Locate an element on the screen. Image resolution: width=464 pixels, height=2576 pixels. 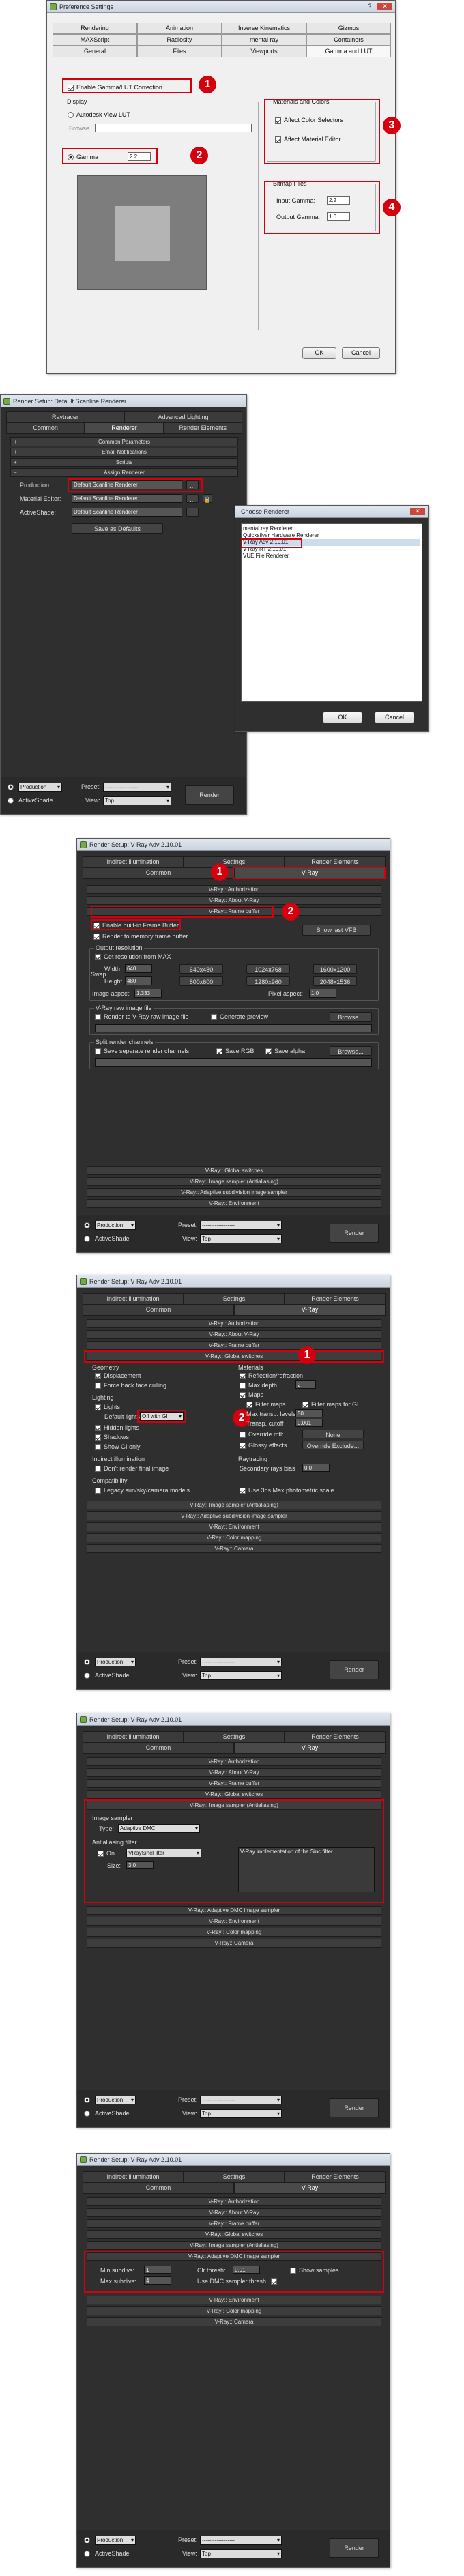
help-button: ? is located at coordinates (370, 6).